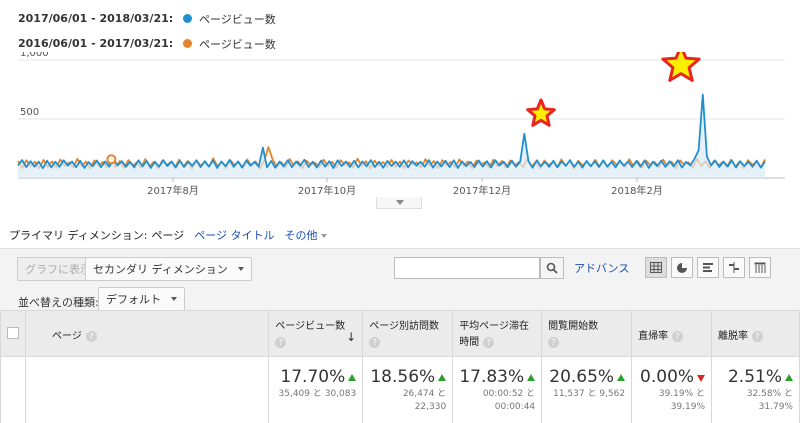  I want to click on select-all-checkbox, so click(13, 333).